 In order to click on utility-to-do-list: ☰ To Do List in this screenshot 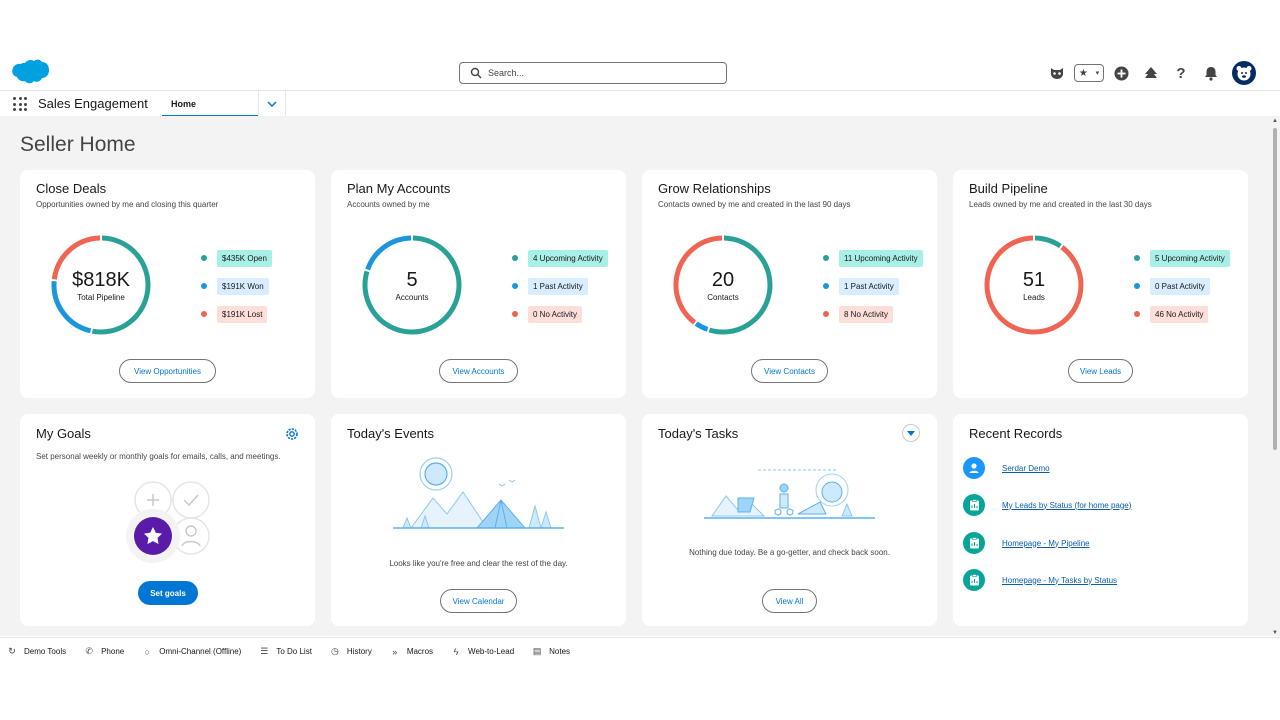, I will do `click(285, 651)`.